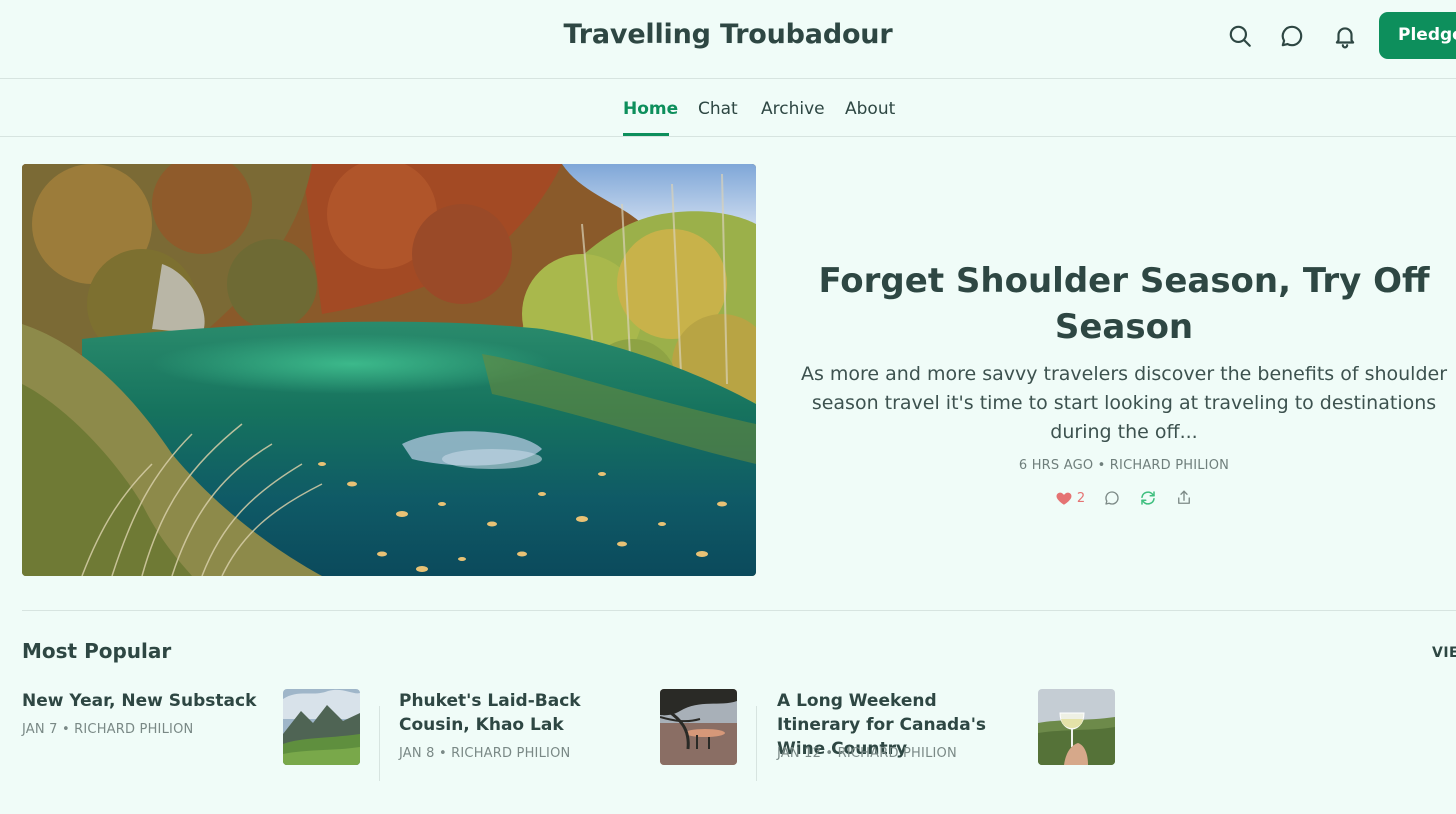 The image size is (1456, 814). What do you see at coordinates (1124, 465) in the screenshot?
I see `featured-post-meta: 6 HRS AGO • RICHARD PHILION` at bounding box center [1124, 465].